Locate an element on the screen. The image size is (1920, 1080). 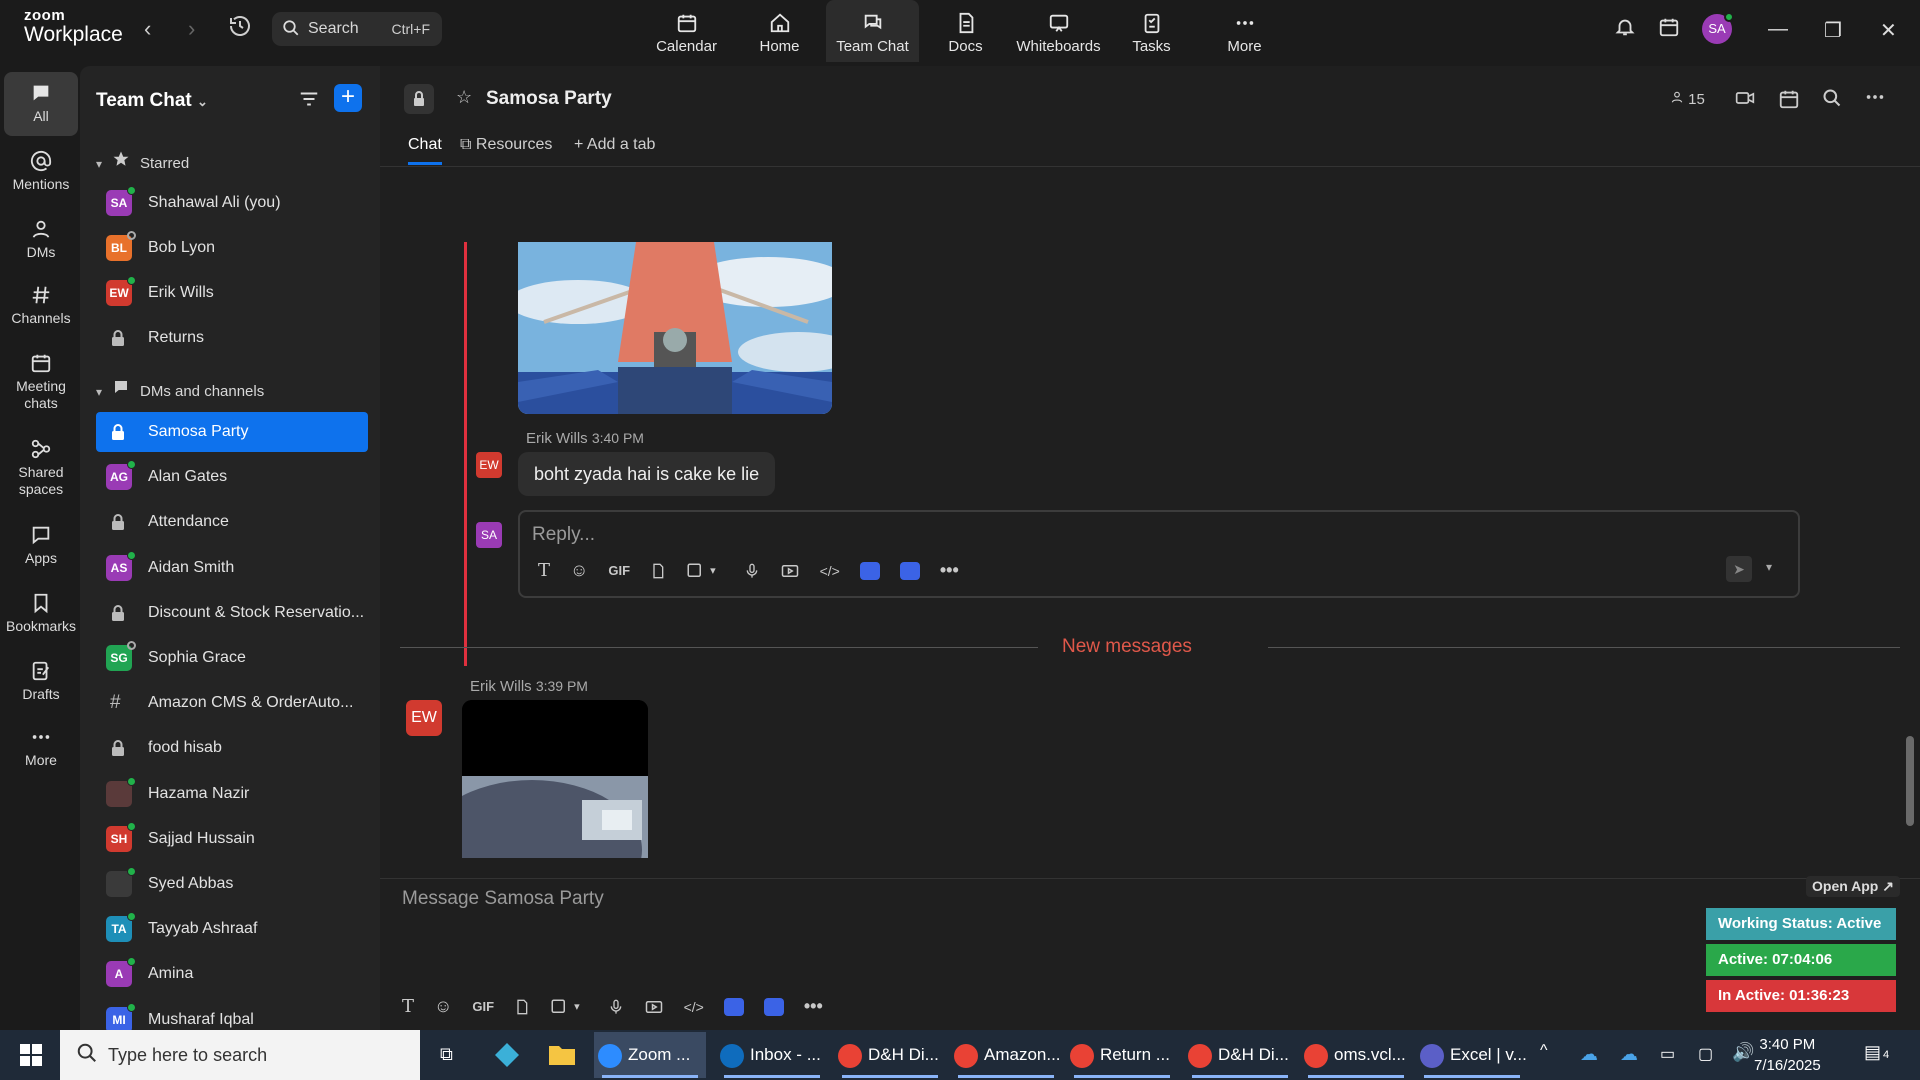
sender-avatar: EW is located at coordinates (489, 465).